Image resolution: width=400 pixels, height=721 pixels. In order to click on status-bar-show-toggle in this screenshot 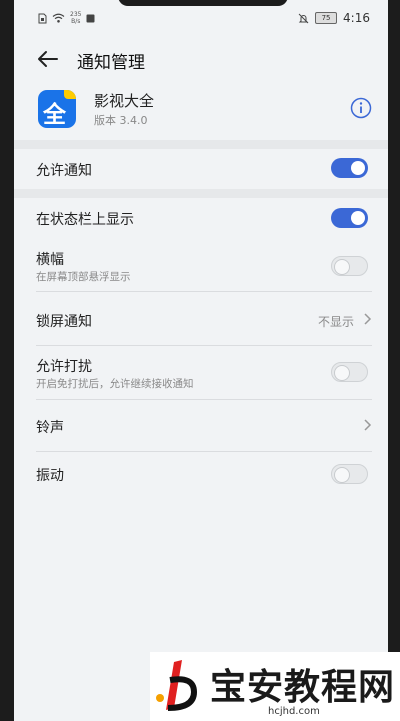, I will do `click(349, 218)`.